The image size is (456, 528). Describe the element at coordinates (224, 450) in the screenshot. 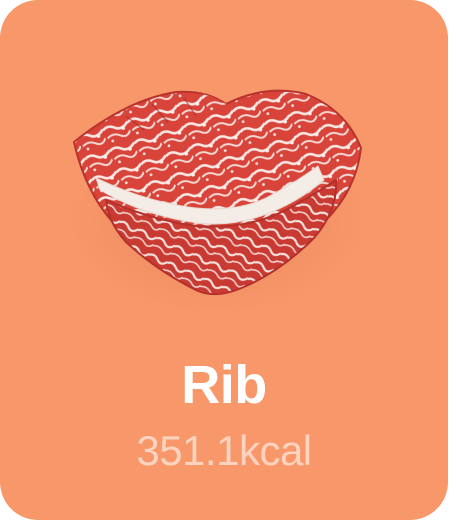

I see `calorie-count: 351.1kcal` at that location.